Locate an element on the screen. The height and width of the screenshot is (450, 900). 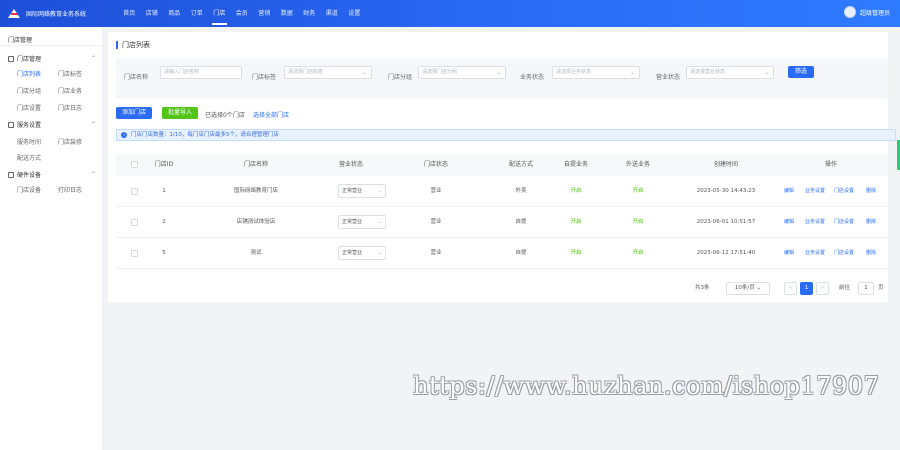
user-menu: 超级管理员 is located at coordinates (866, 12).